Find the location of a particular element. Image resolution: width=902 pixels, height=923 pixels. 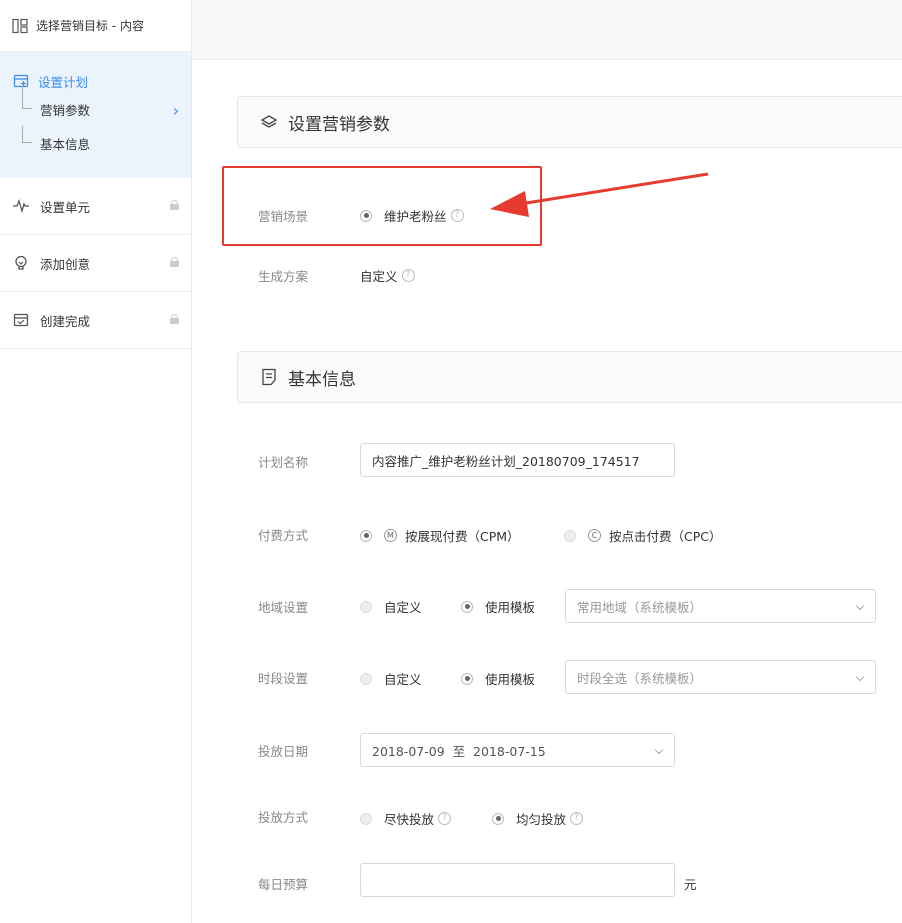

region-template-select: 常用地域（系统模板） is located at coordinates (720, 606).